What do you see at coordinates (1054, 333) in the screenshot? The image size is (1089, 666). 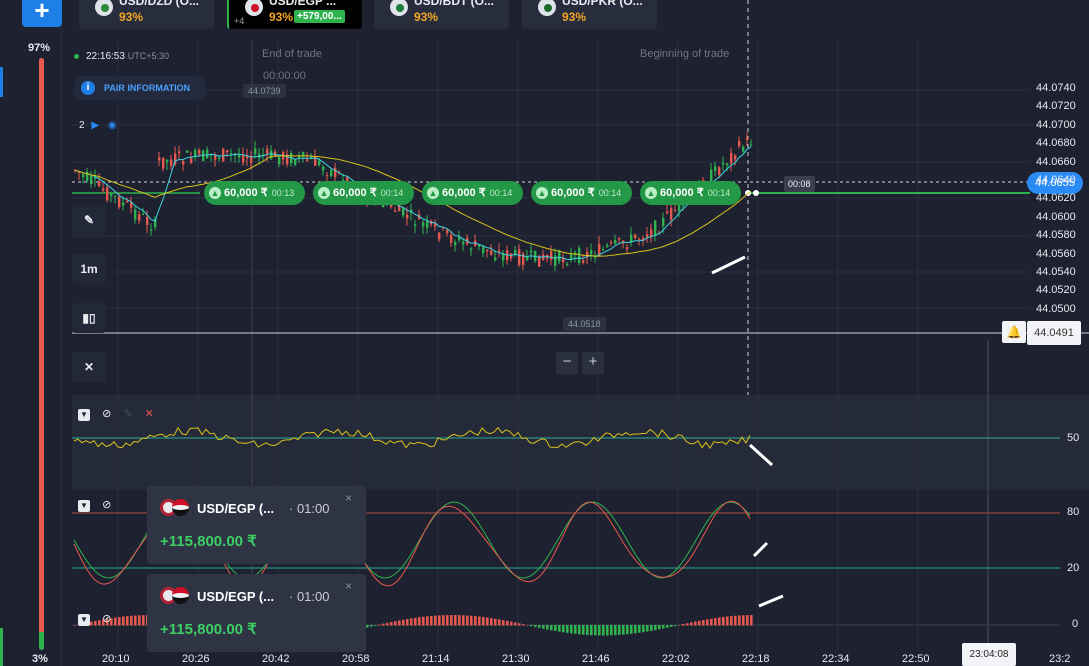 I see `price-alert-label: 44.0491` at bounding box center [1054, 333].